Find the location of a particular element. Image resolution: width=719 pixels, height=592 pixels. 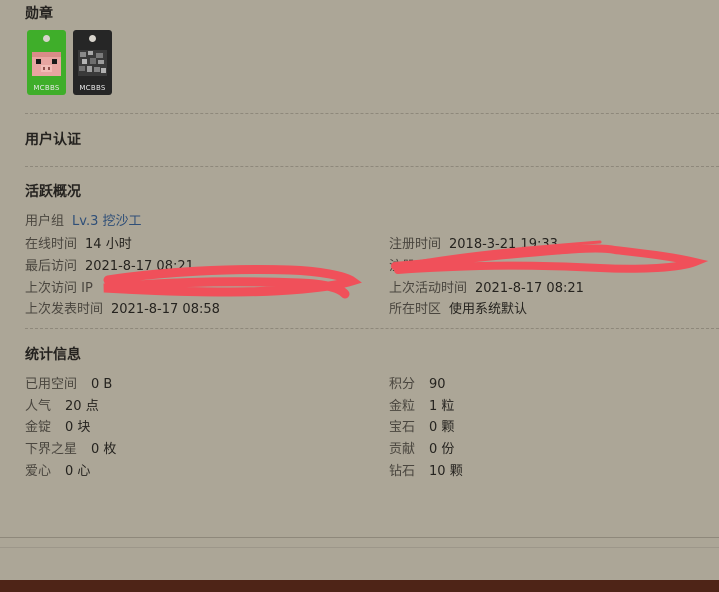

stat-value: 0 颗 is located at coordinates (442, 427).